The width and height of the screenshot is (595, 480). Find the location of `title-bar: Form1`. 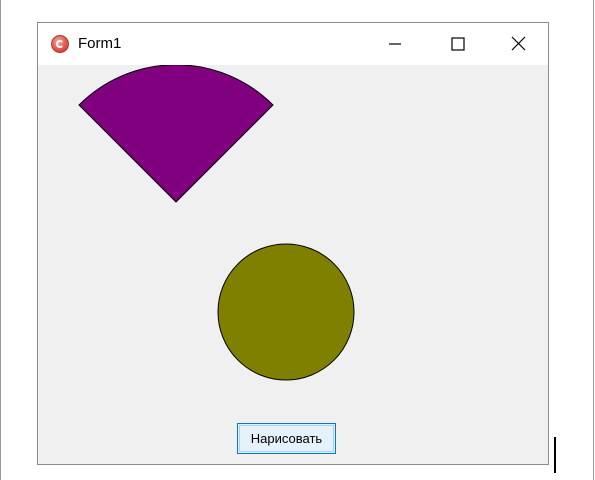

title-bar: Form1 is located at coordinates (293, 44).